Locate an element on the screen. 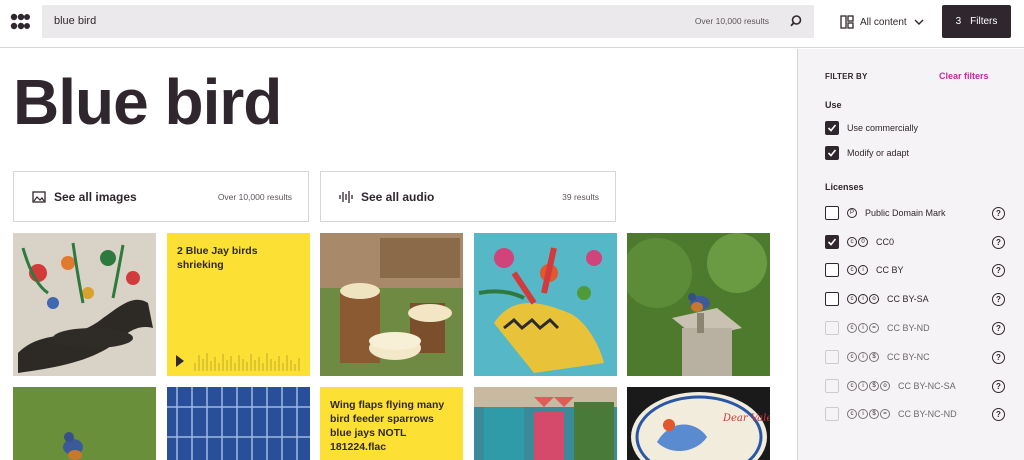 The width and height of the screenshot is (1024, 460). content-type-label: All content is located at coordinates (883, 22).